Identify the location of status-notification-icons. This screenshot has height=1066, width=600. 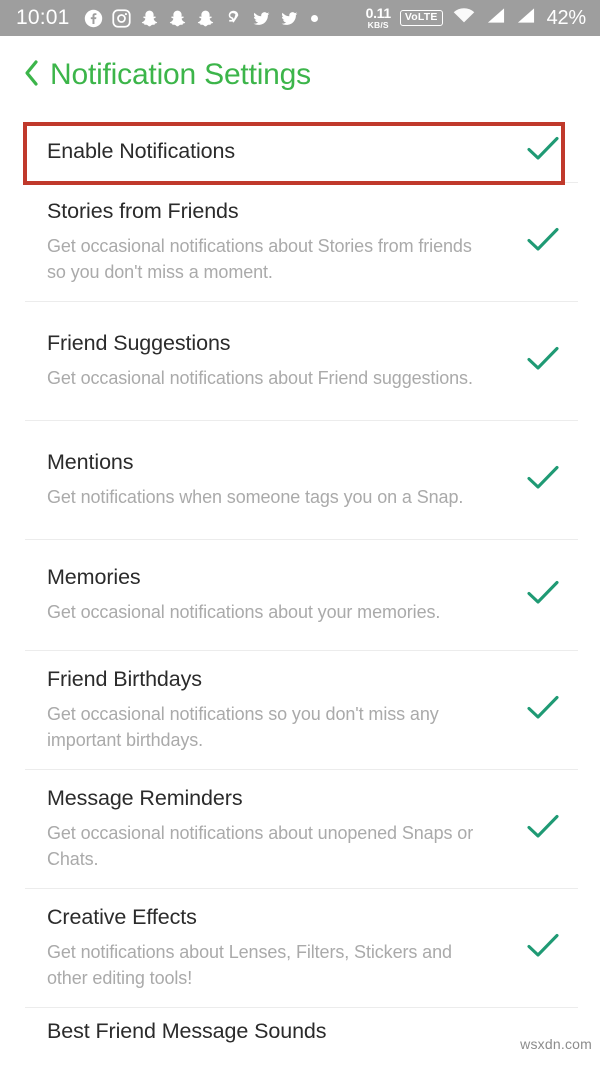
(225, 18).